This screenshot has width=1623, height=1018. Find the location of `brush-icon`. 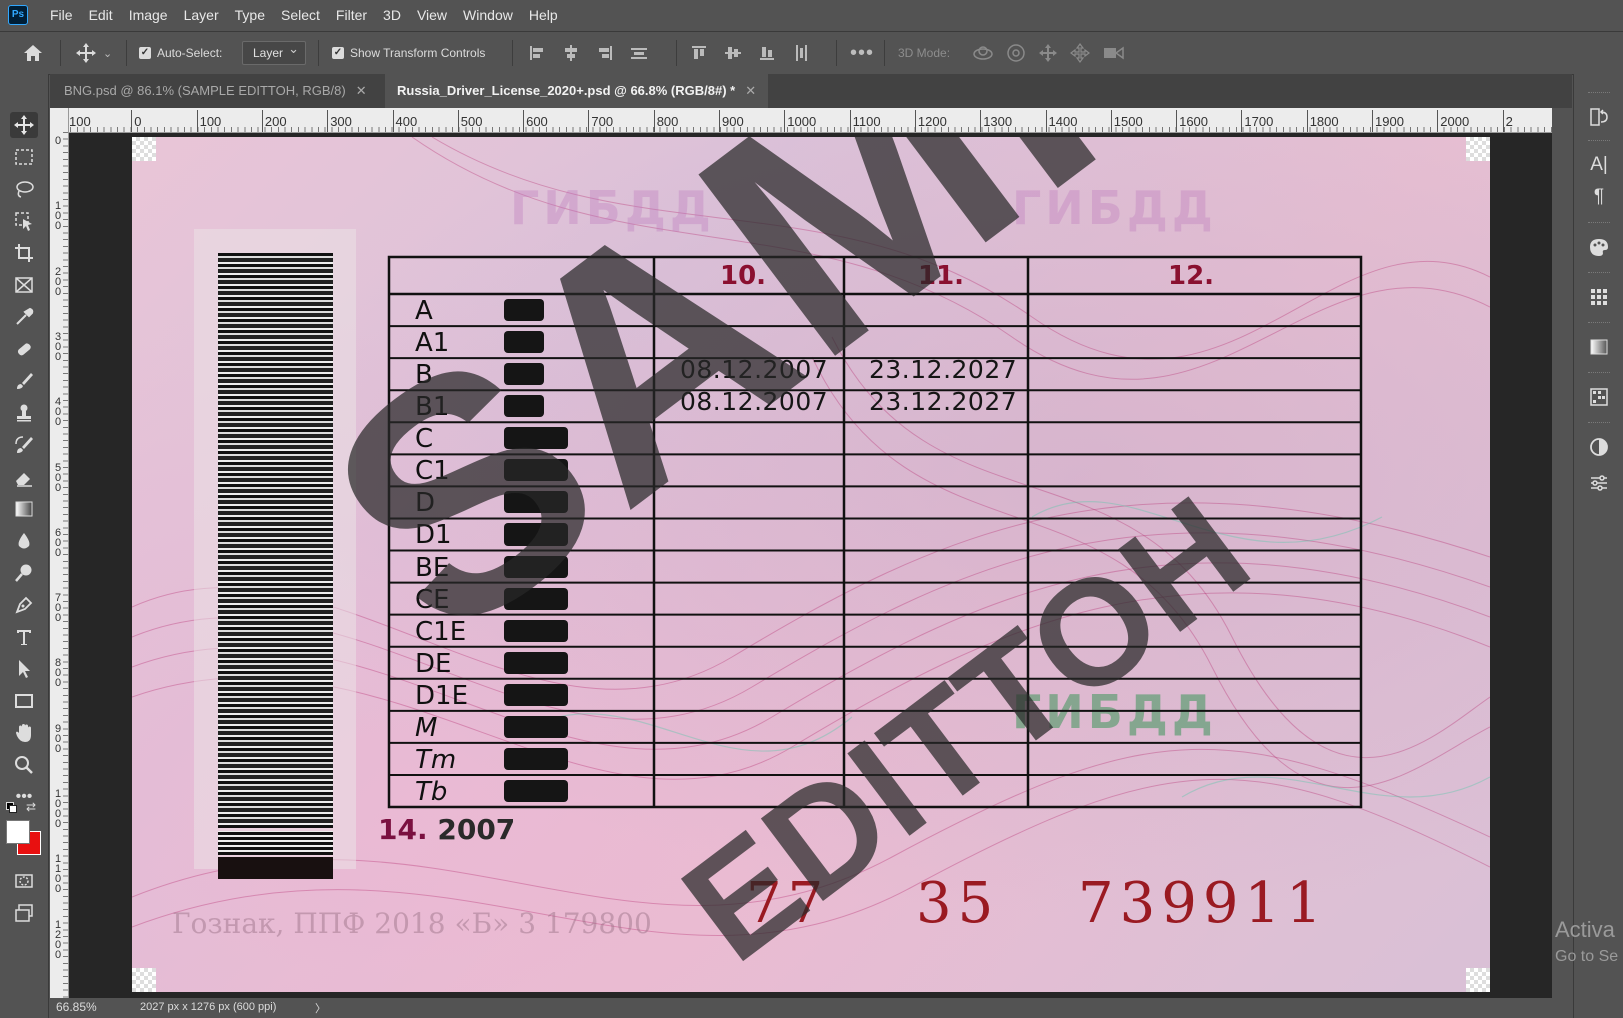

brush-icon is located at coordinates (24, 381).